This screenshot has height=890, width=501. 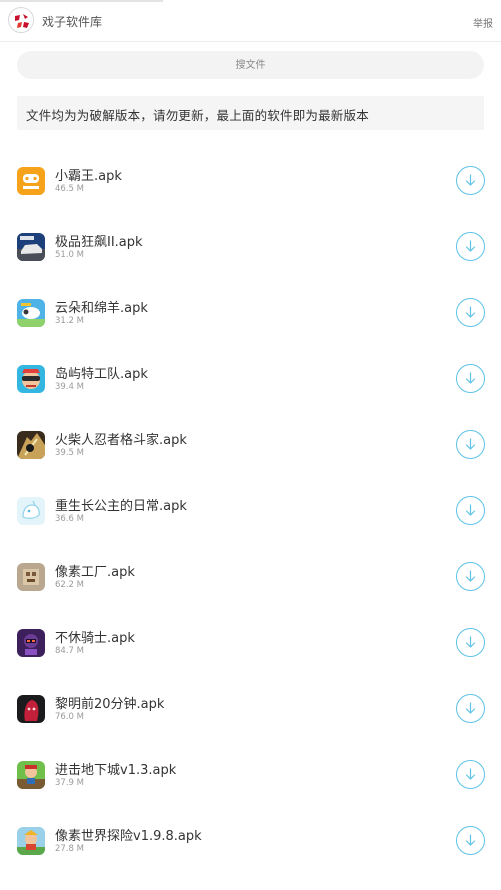 What do you see at coordinates (110, 704) in the screenshot?
I see `file-name: 黎明前20分钟.apk` at bounding box center [110, 704].